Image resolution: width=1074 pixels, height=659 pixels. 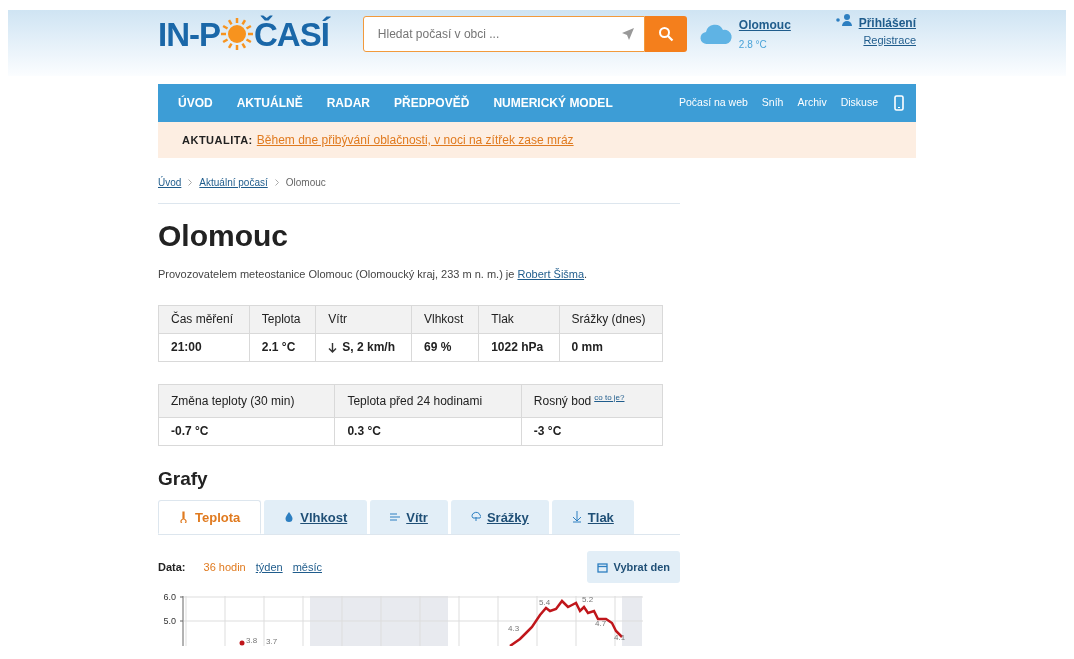 I want to click on table-cell: 21:00, so click(x=204, y=347).